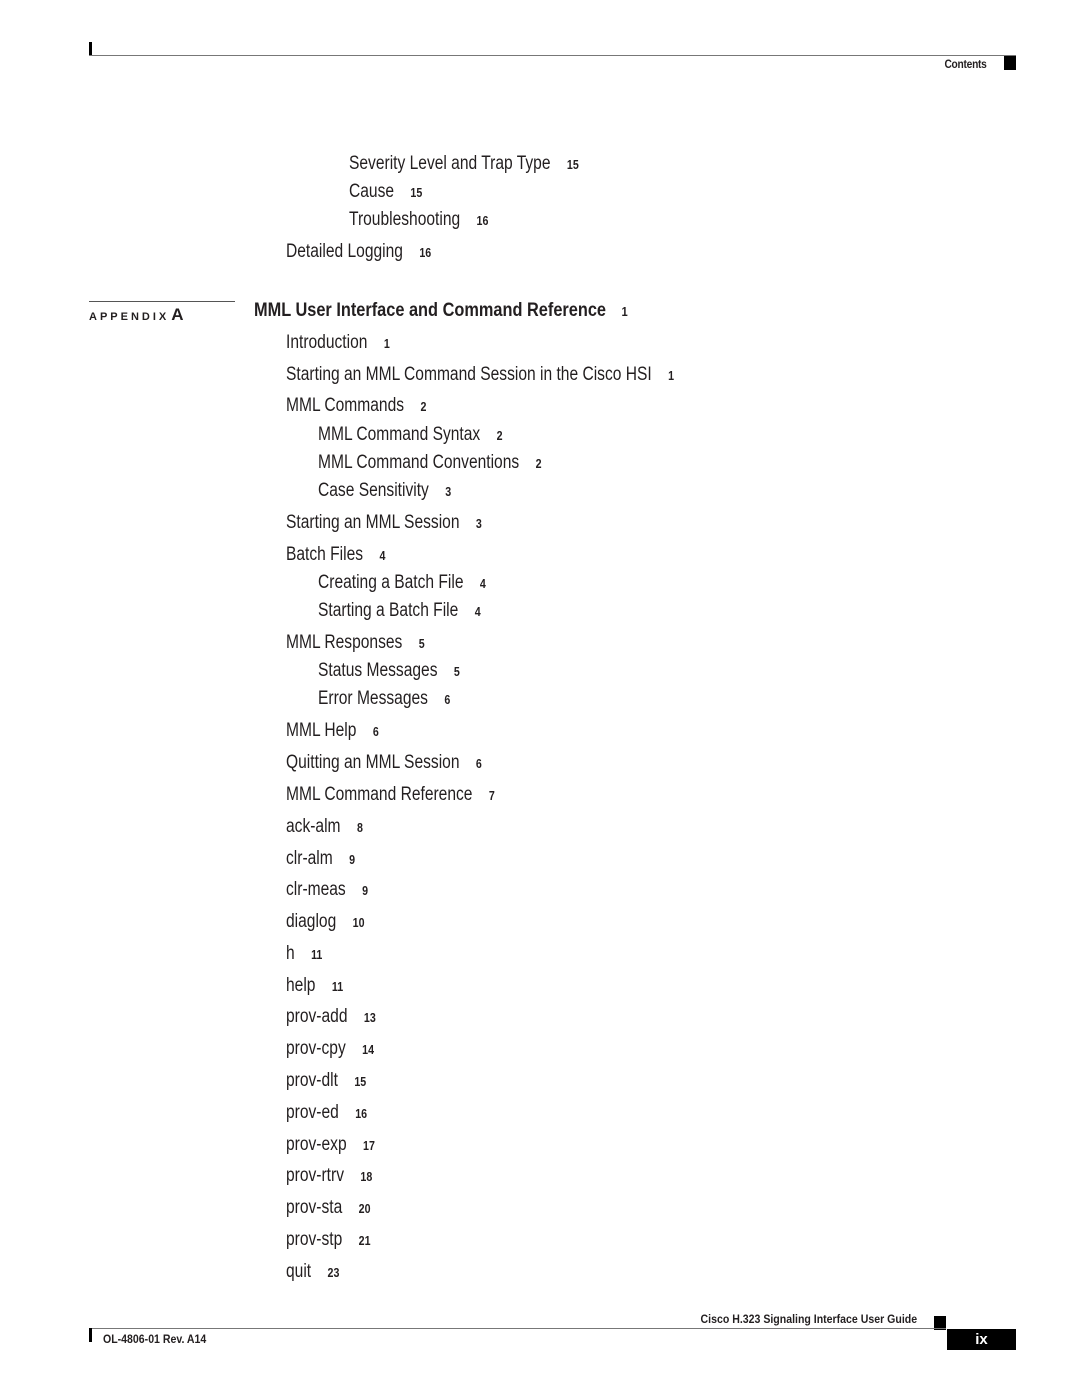 This screenshot has height=1397, width=1080. I want to click on toc-entry-title: Cause, so click(372, 191).